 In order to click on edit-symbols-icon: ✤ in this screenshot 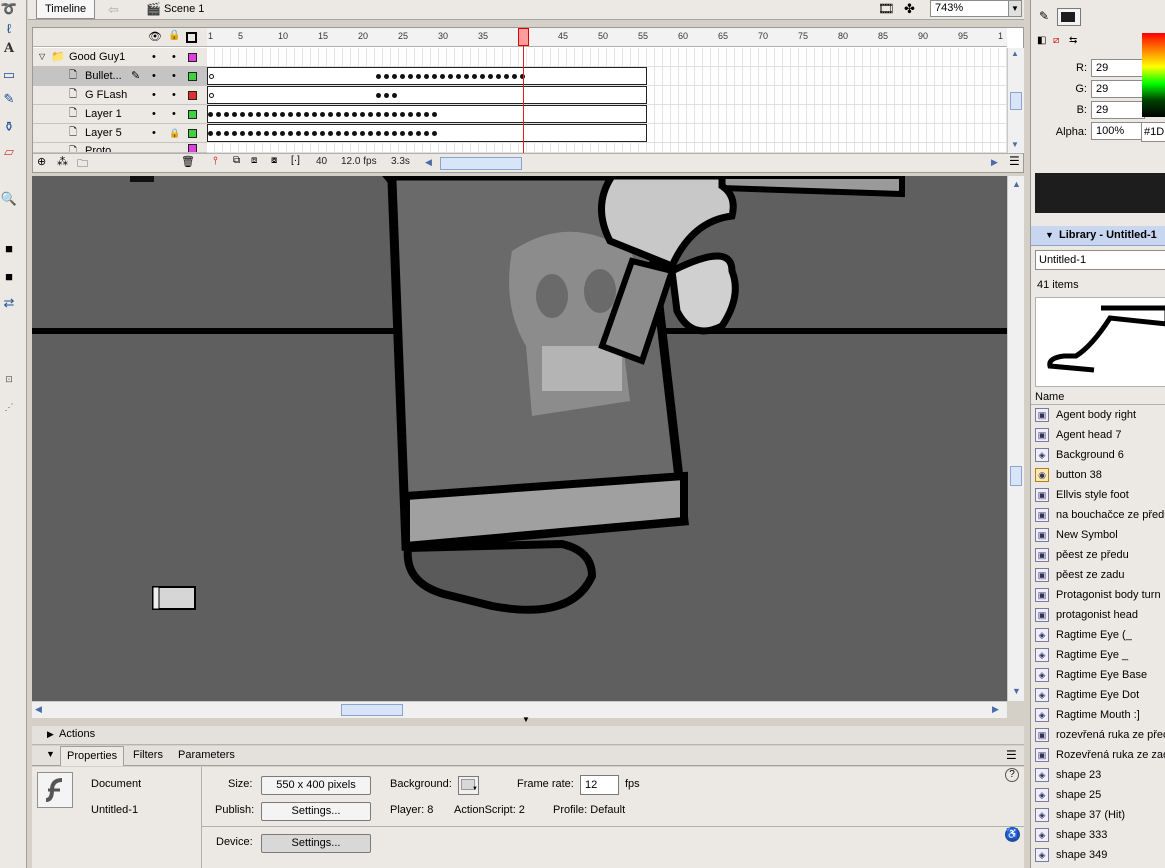, I will do `click(909, 9)`.